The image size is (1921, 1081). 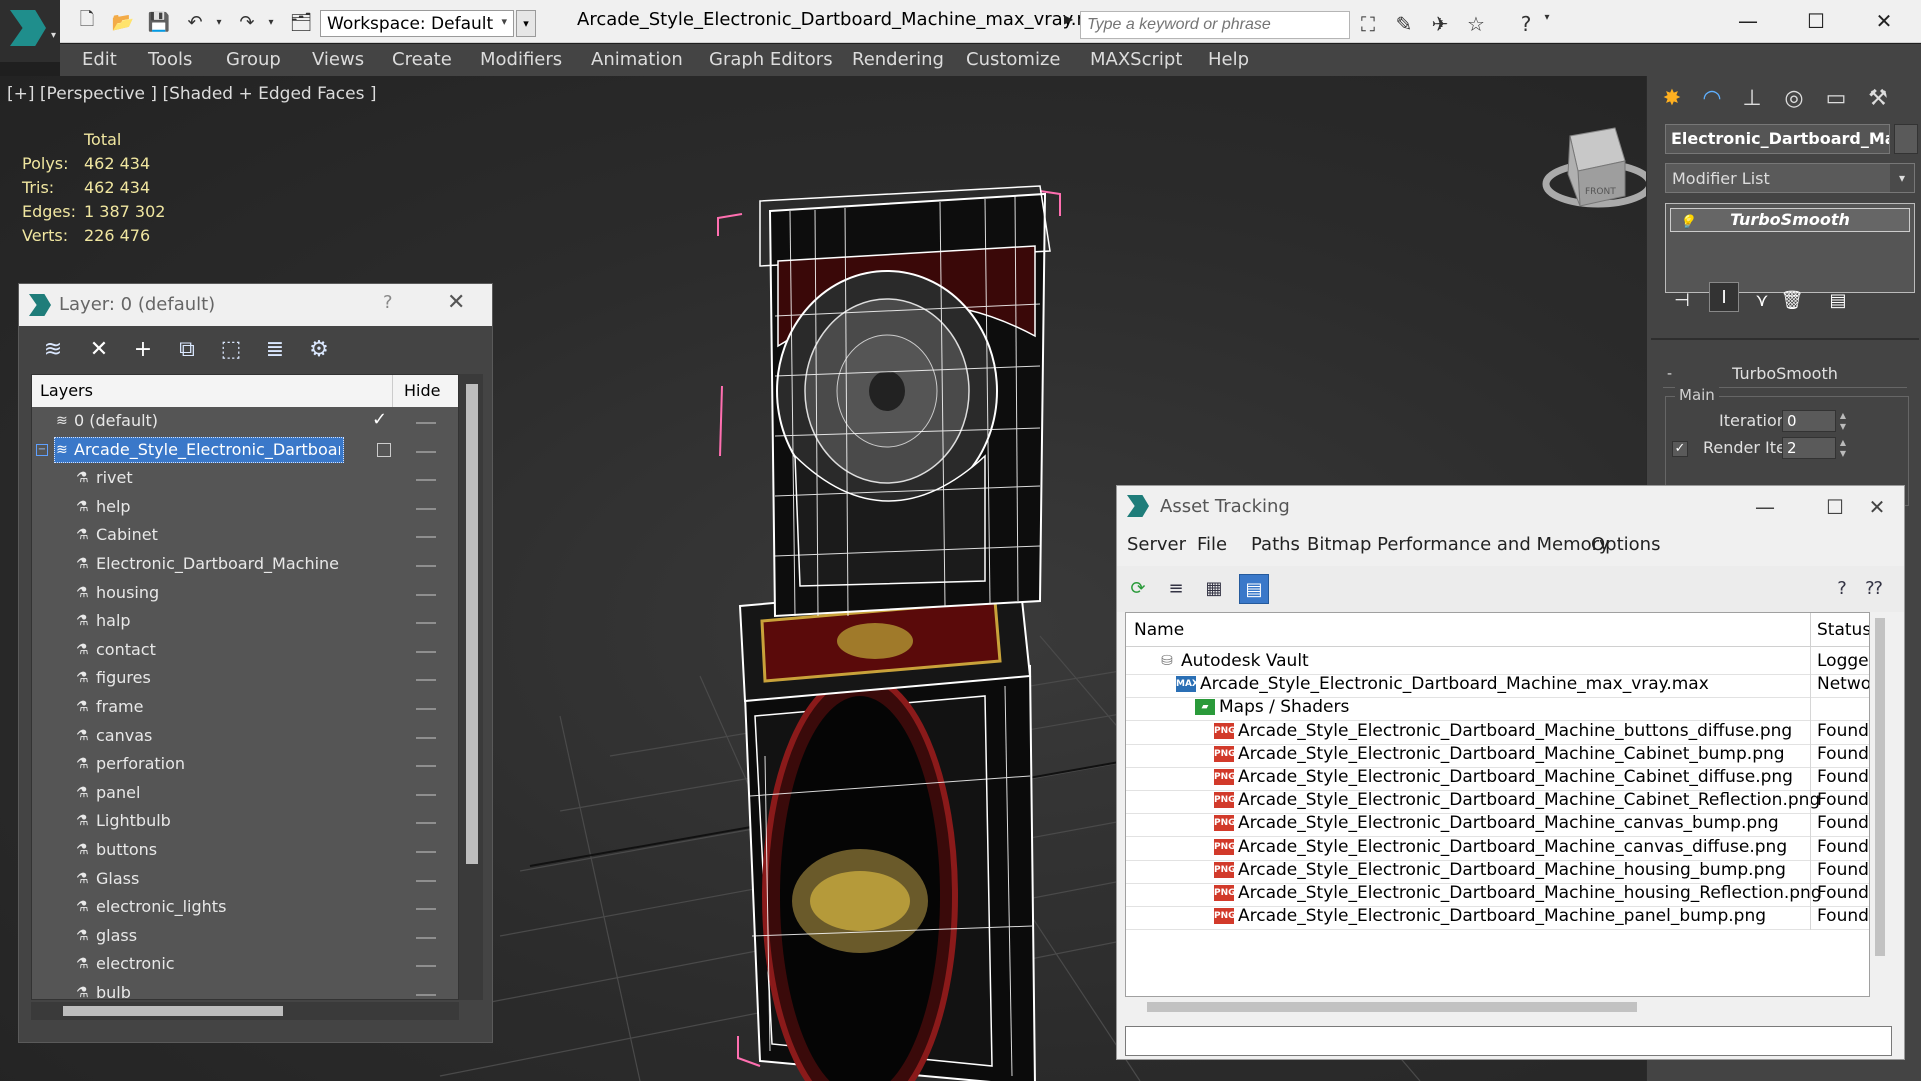 I want to click on layer-object-row: ⚗ electronic_lights, so click(x=245, y=907).